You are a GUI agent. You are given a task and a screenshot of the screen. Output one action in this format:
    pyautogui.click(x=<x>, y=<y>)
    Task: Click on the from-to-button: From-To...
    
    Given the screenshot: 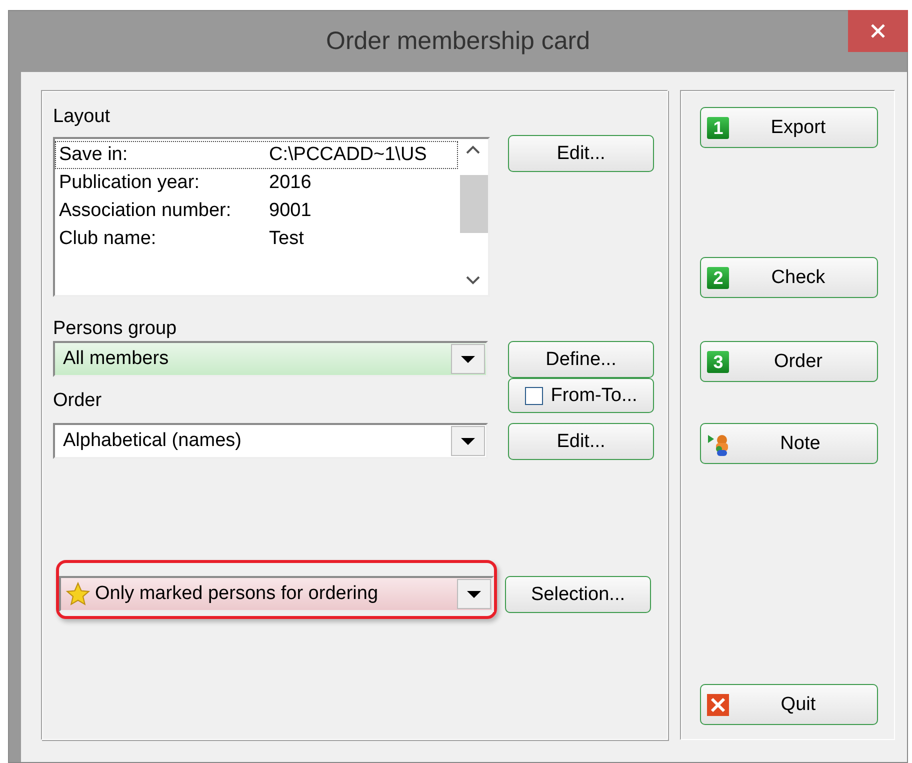 What is the action you would take?
    pyautogui.click(x=581, y=395)
    